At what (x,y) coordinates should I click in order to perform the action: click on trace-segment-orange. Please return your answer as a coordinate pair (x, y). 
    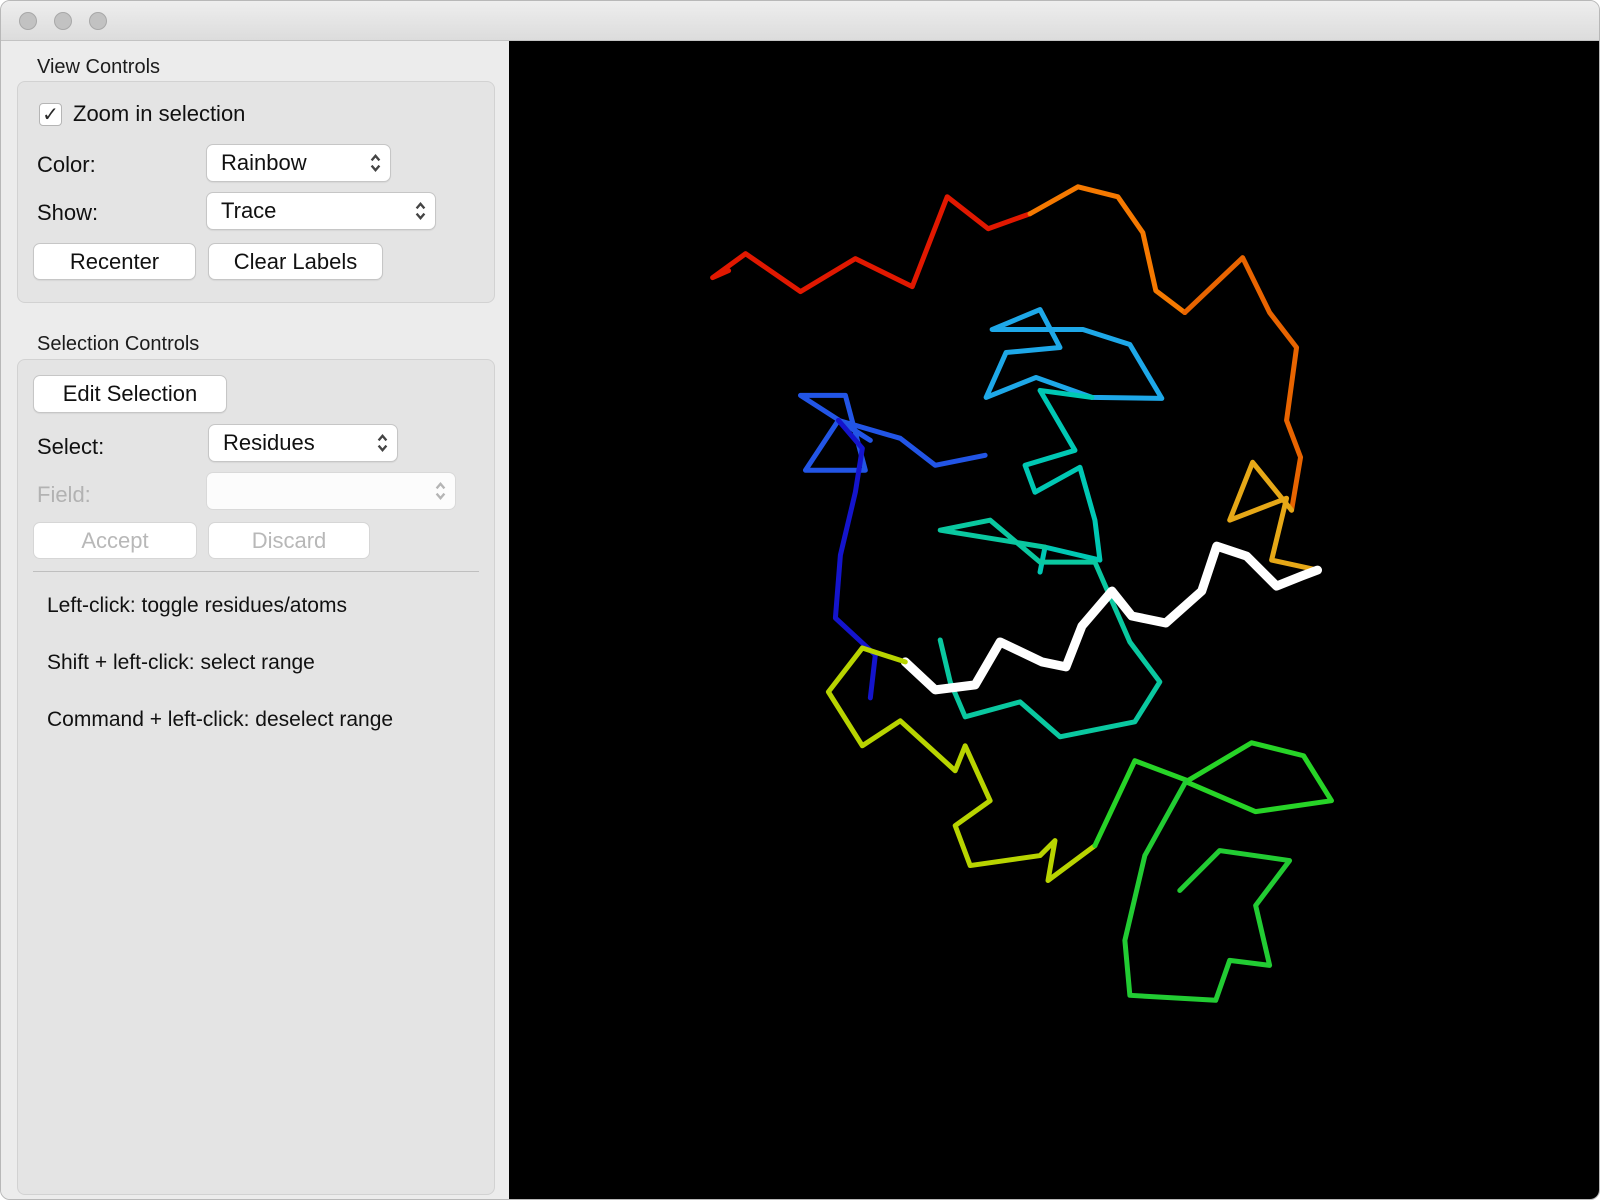
    Looking at the image, I should click on (1107, 250).